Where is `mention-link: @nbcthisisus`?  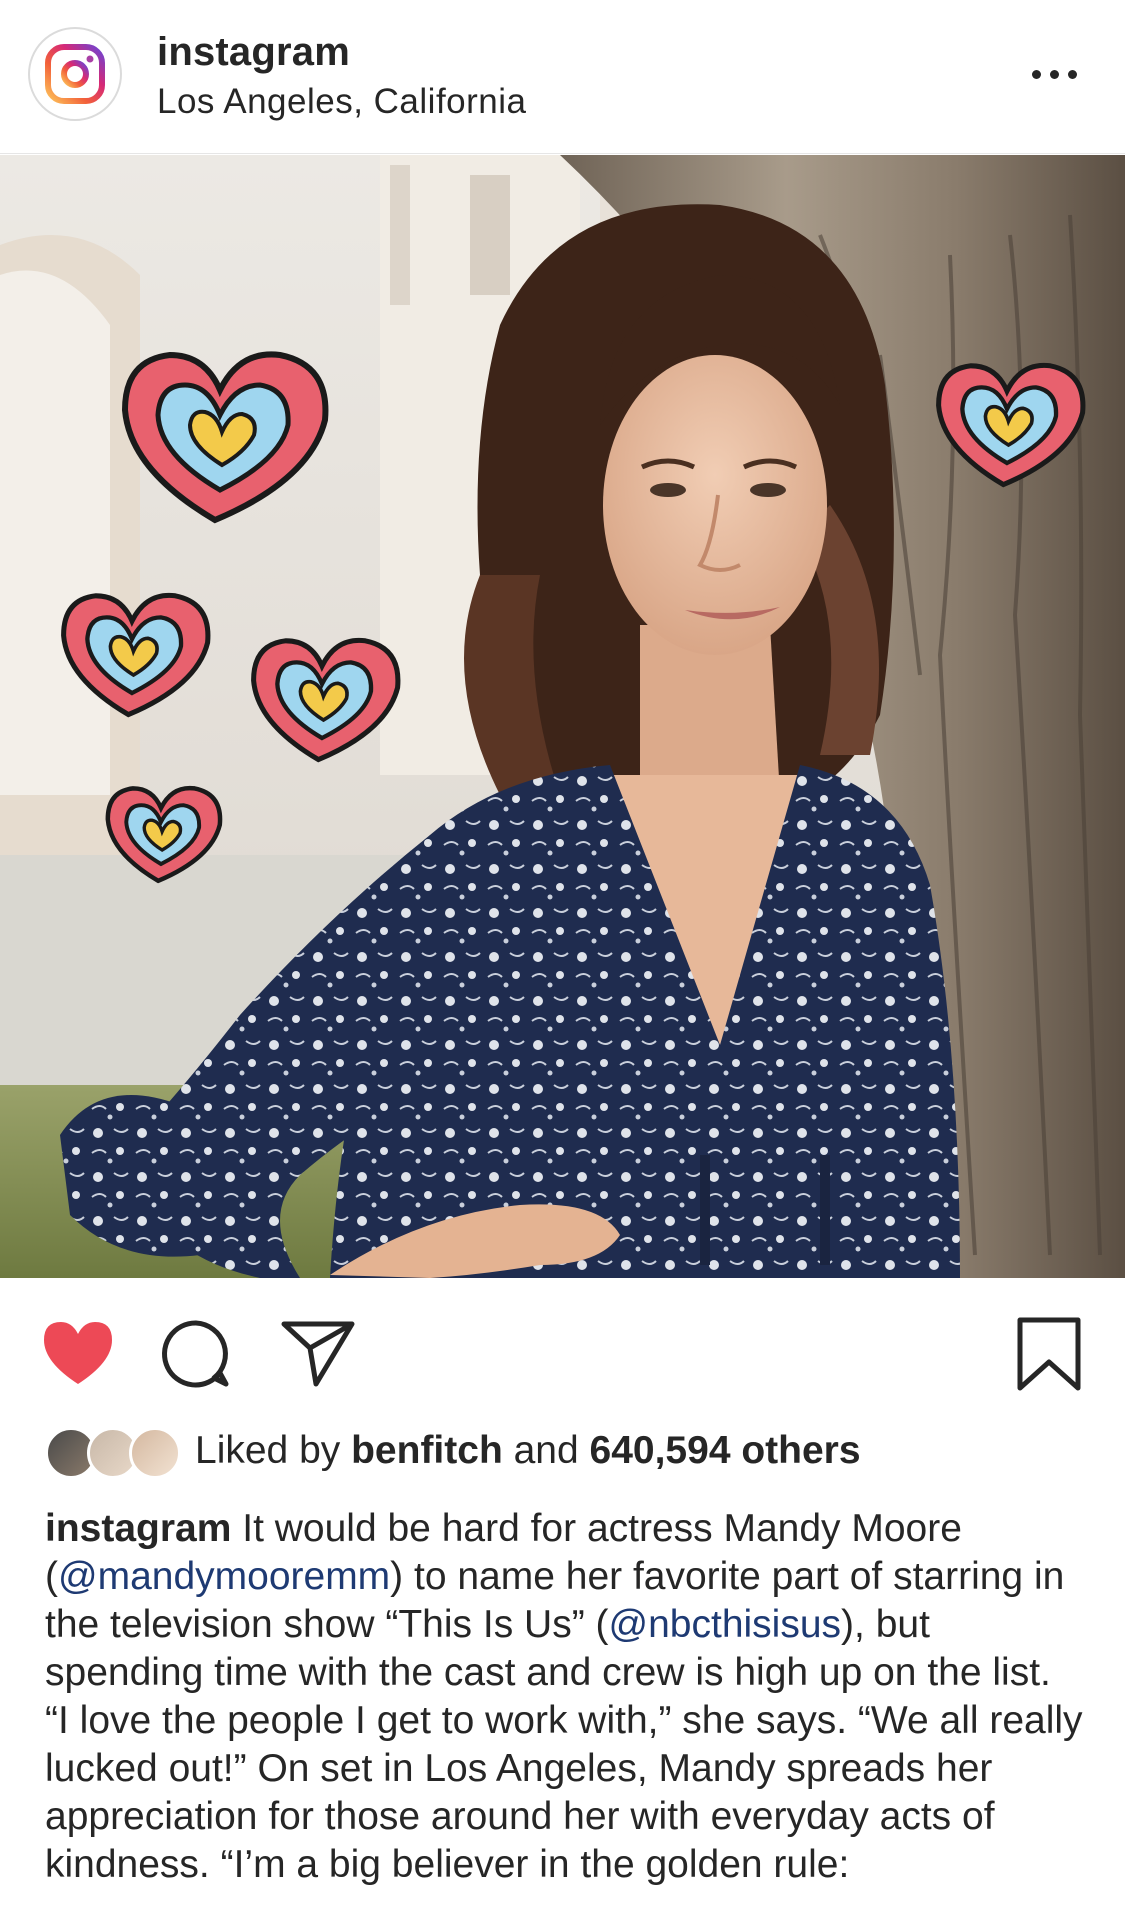 mention-link: @nbcthisisus is located at coordinates (725, 1624).